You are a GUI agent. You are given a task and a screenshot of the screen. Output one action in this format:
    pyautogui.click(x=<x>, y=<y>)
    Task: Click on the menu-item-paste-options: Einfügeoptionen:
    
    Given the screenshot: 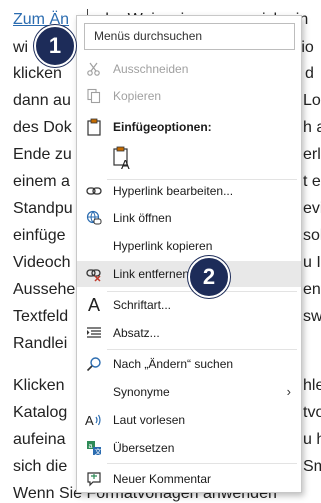 What is the action you would take?
    pyautogui.click(x=189, y=127)
    